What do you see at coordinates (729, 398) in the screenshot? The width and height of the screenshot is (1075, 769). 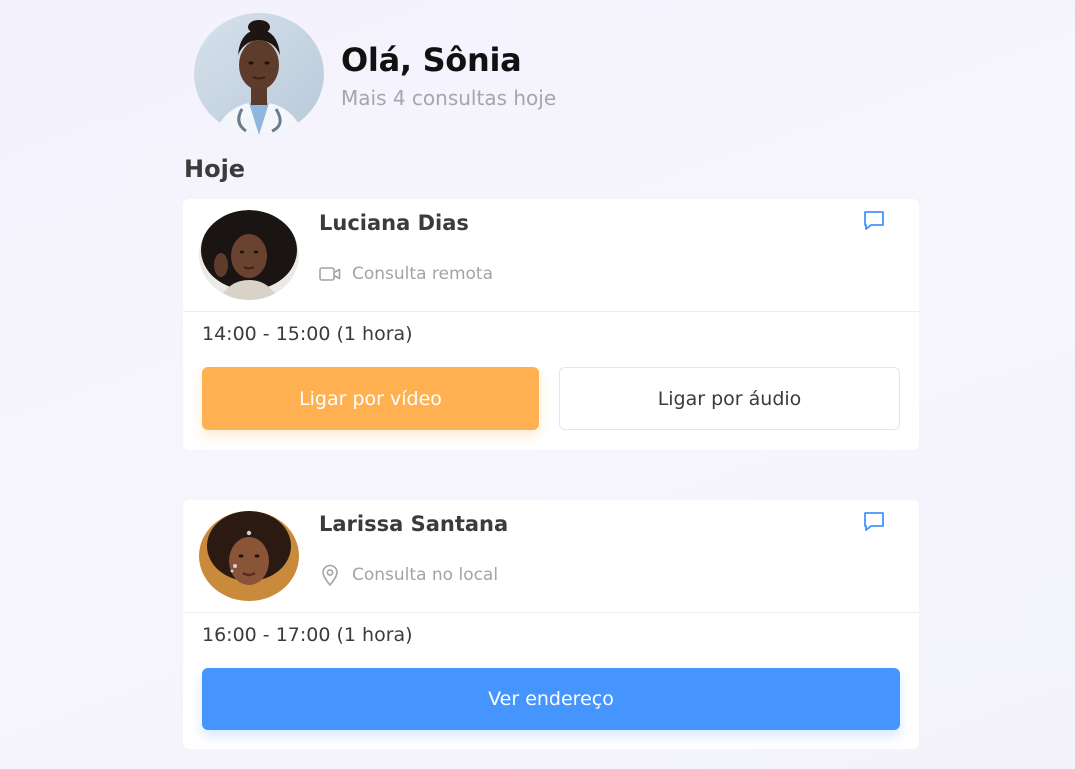 I see `audio-call-button: Ligar por áudio` at bounding box center [729, 398].